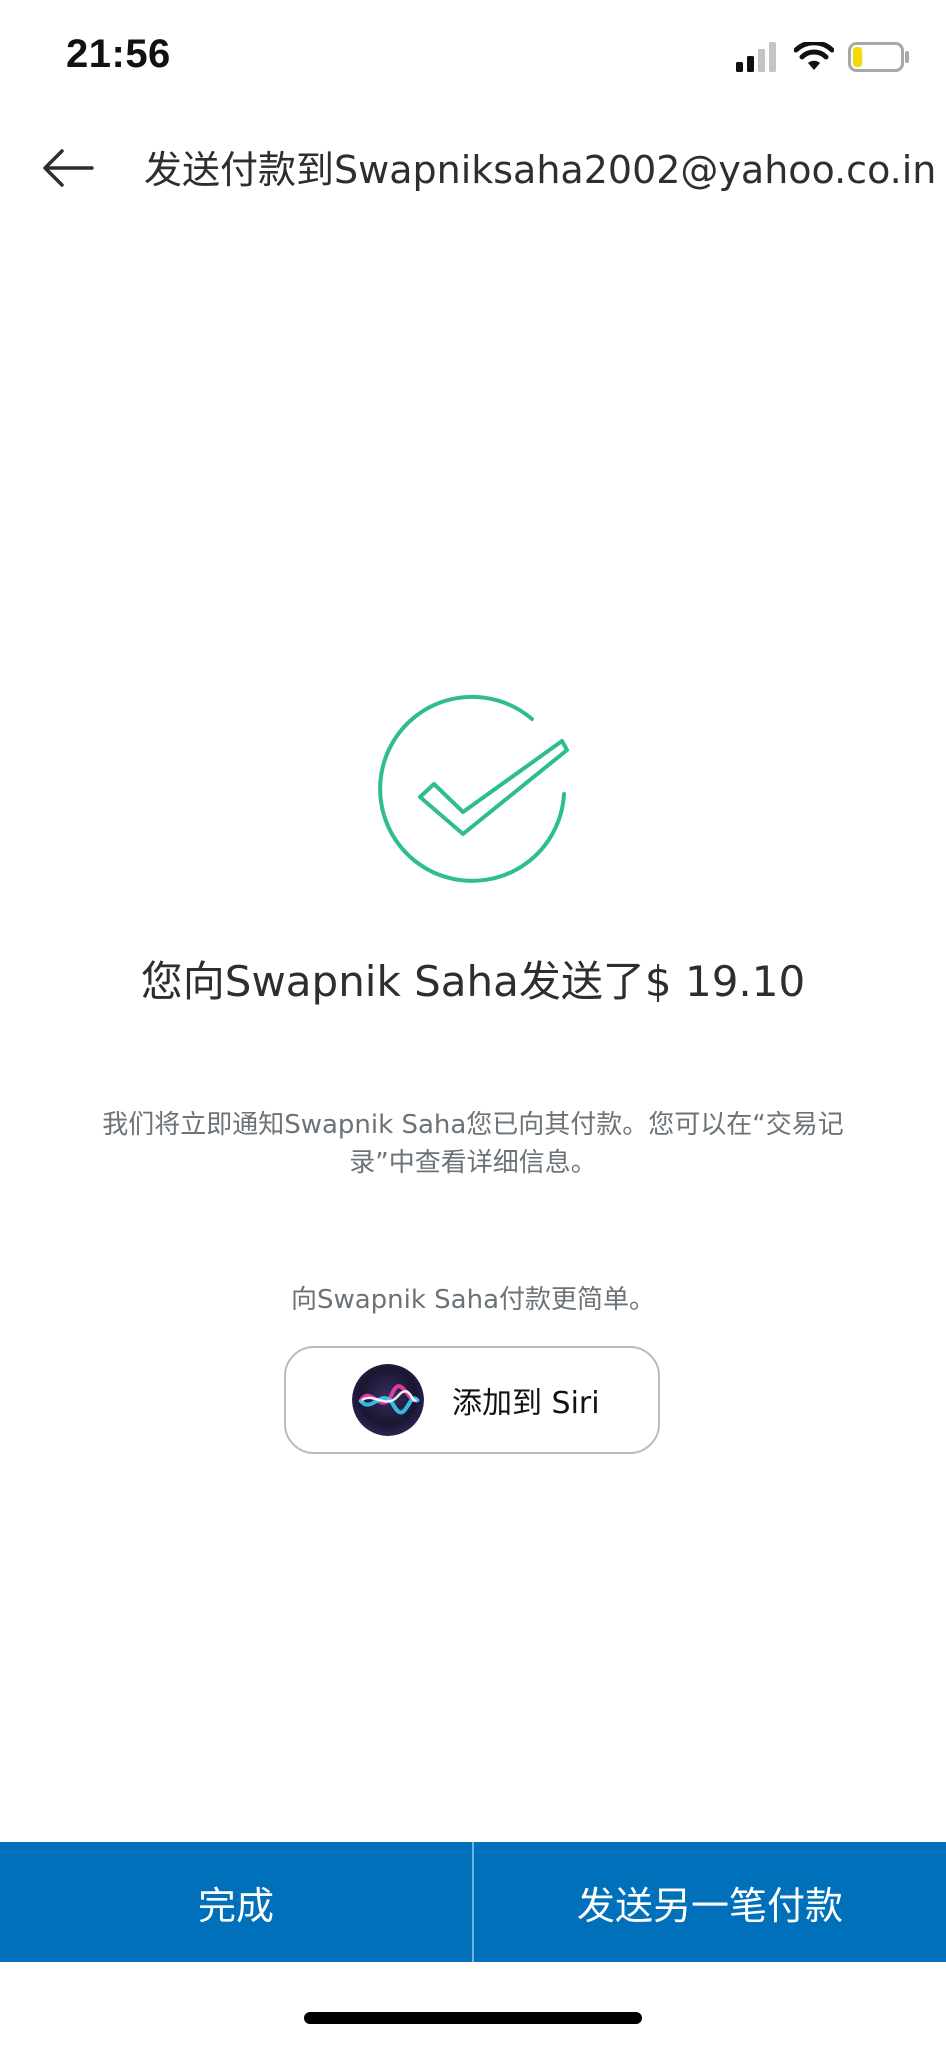  Describe the element at coordinates (473, 55) in the screenshot. I see `status-bar: 21:56` at that location.